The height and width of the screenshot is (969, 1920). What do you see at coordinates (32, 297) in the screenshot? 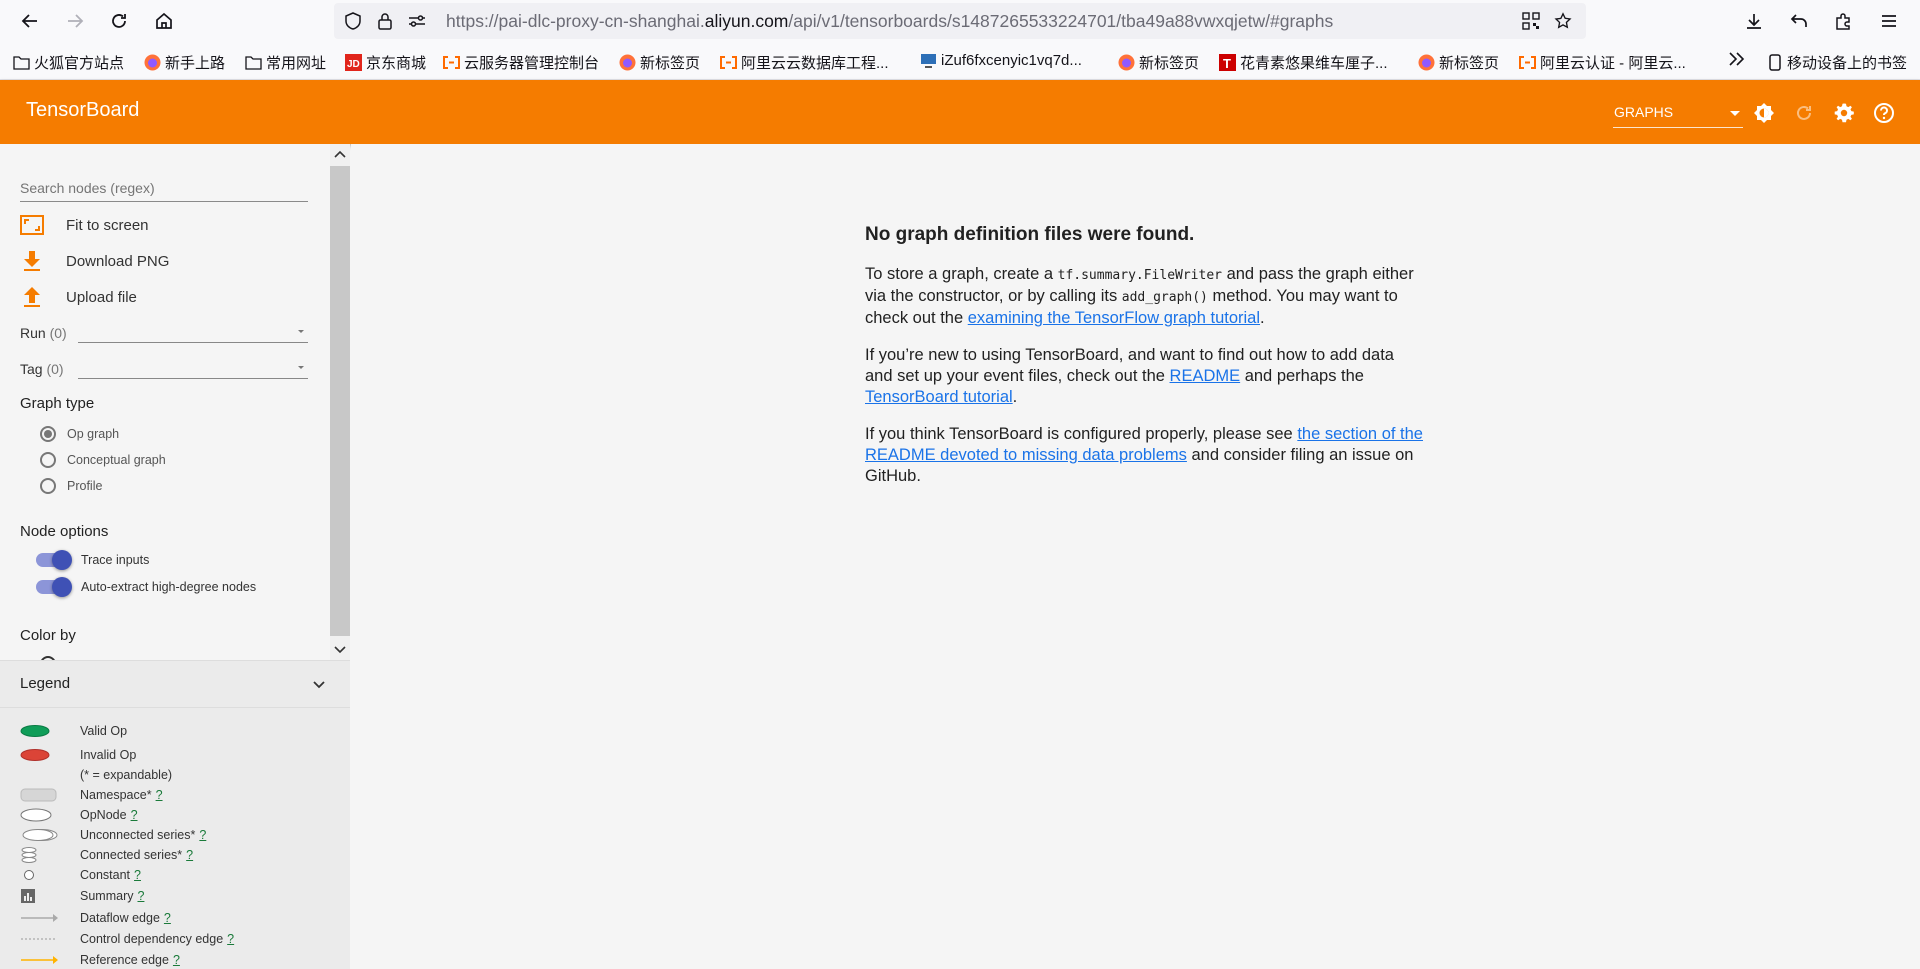
I see `upload-icon` at bounding box center [32, 297].